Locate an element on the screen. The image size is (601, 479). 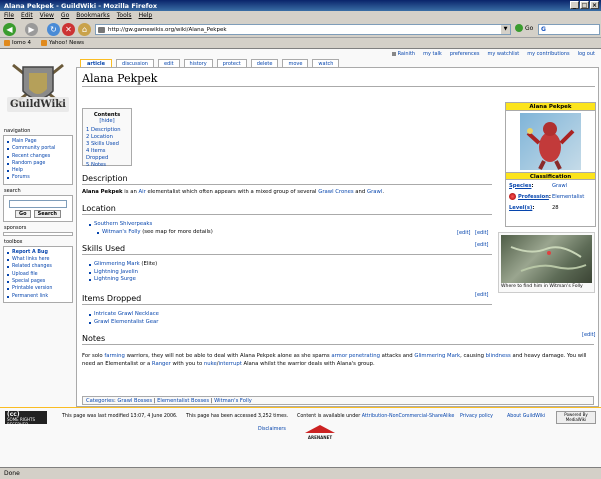
category-grawl-bosses: Grawl Bosses is located at coordinates (134, 401).